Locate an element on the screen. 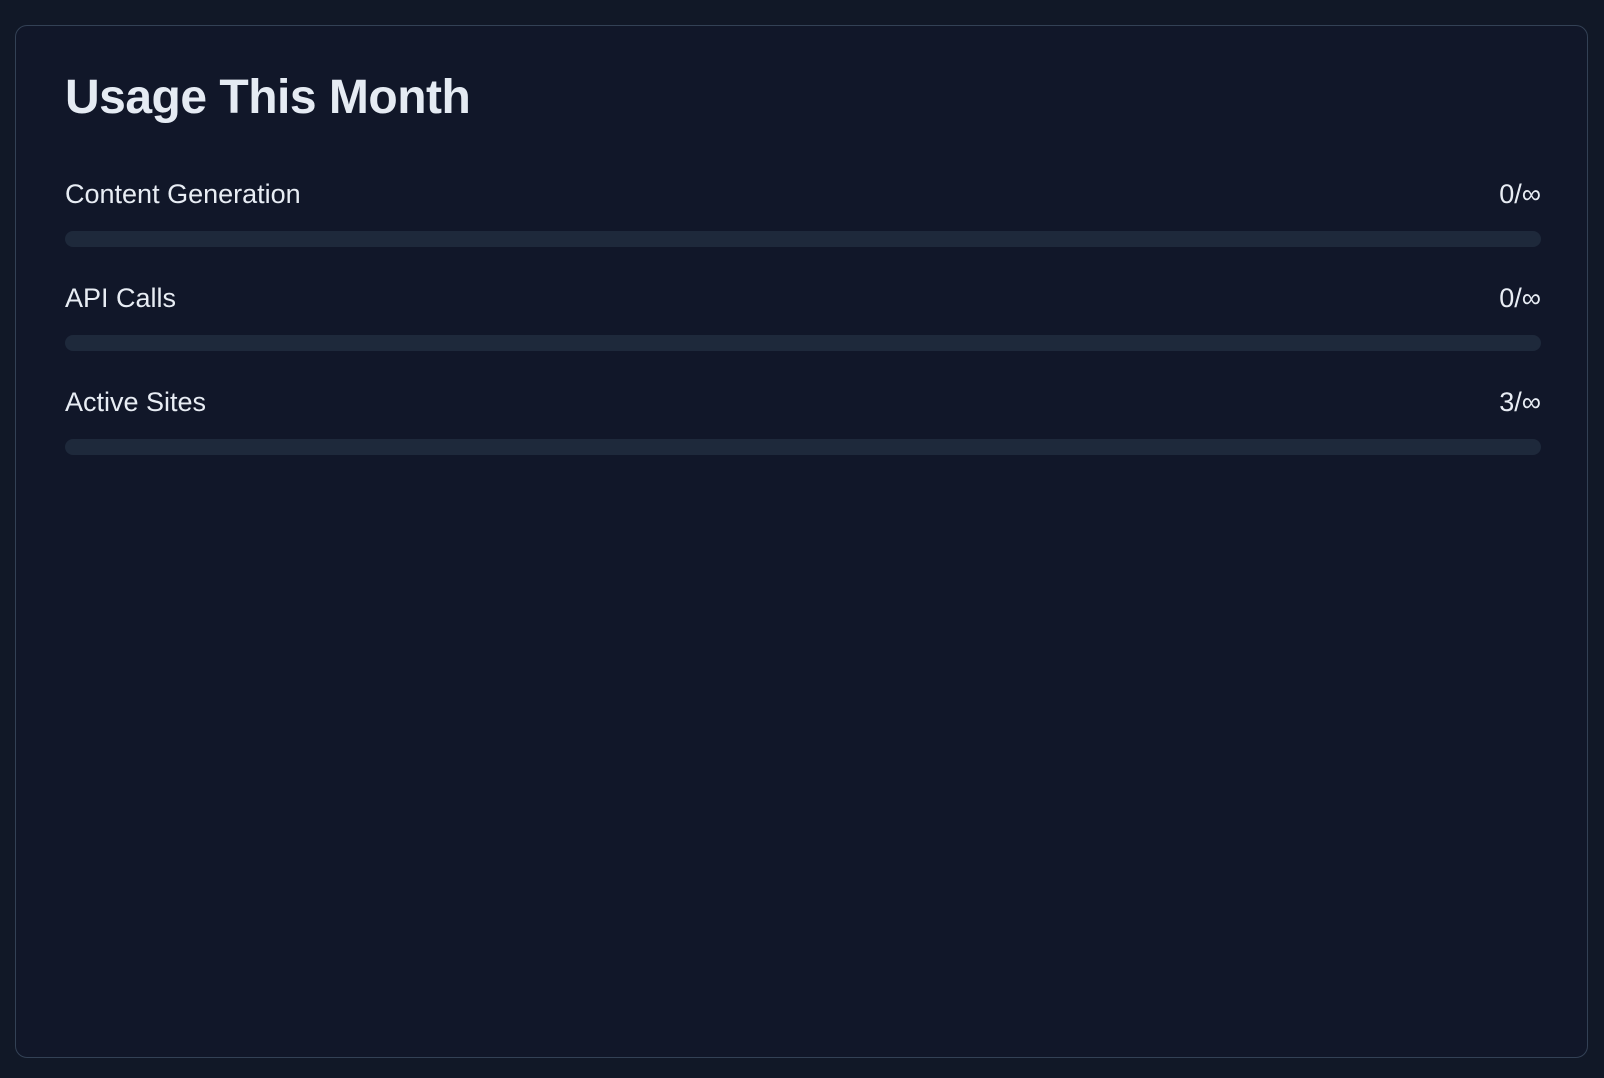  usage-label: Active Sites is located at coordinates (136, 401).